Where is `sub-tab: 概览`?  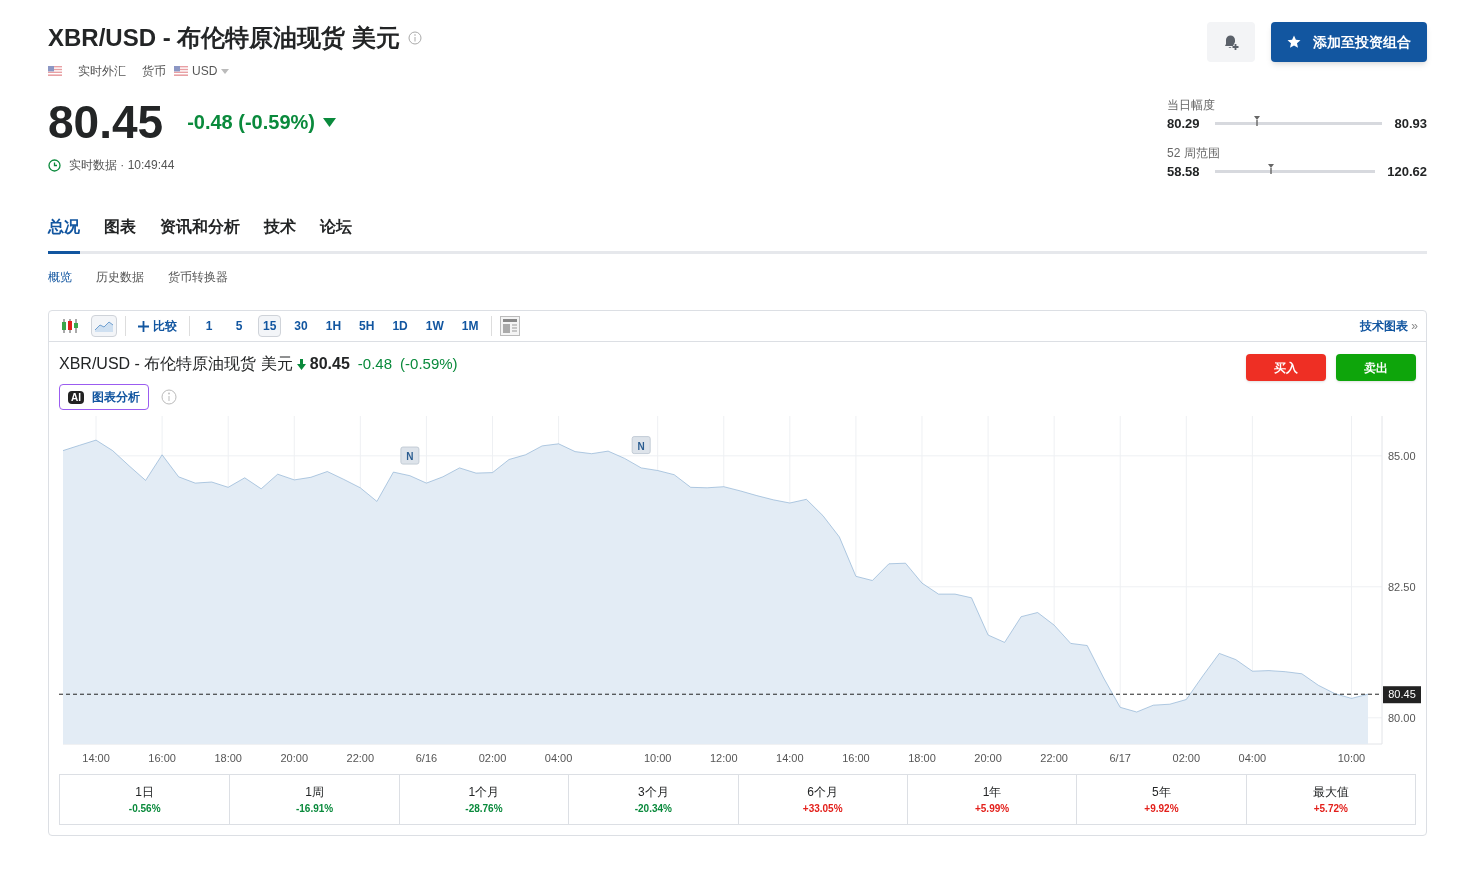 sub-tab: 概览 is located at coordinates (60, 277).